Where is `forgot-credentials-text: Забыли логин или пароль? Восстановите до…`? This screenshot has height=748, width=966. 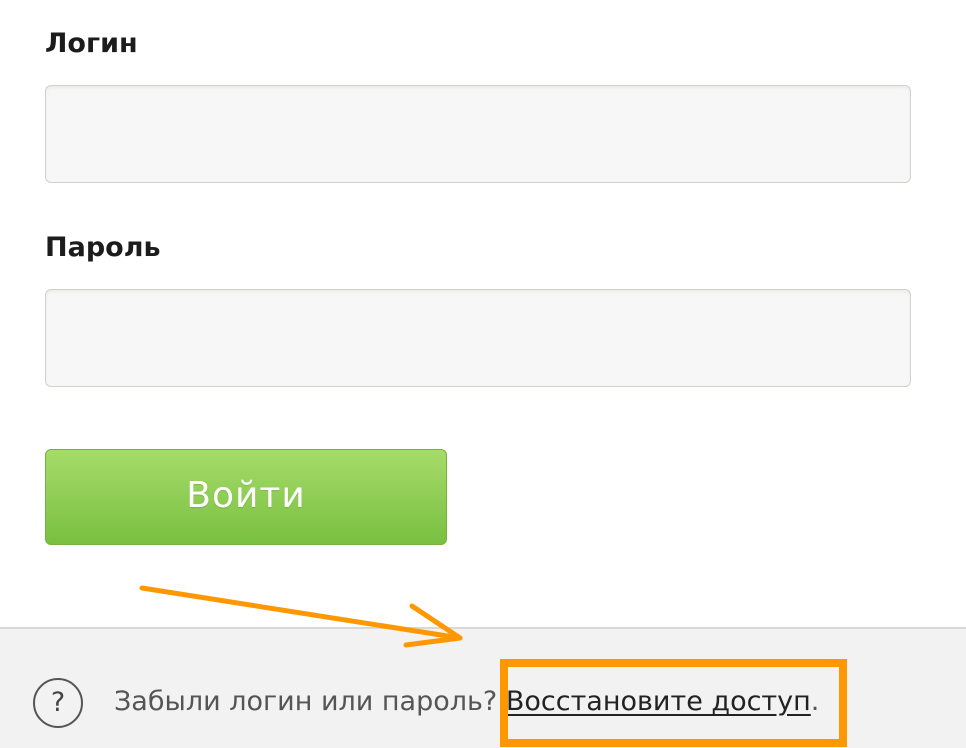
forgot-credentials-text: Забыли логин или пароль? Восстановите до… is located at coordinates (466, 702).